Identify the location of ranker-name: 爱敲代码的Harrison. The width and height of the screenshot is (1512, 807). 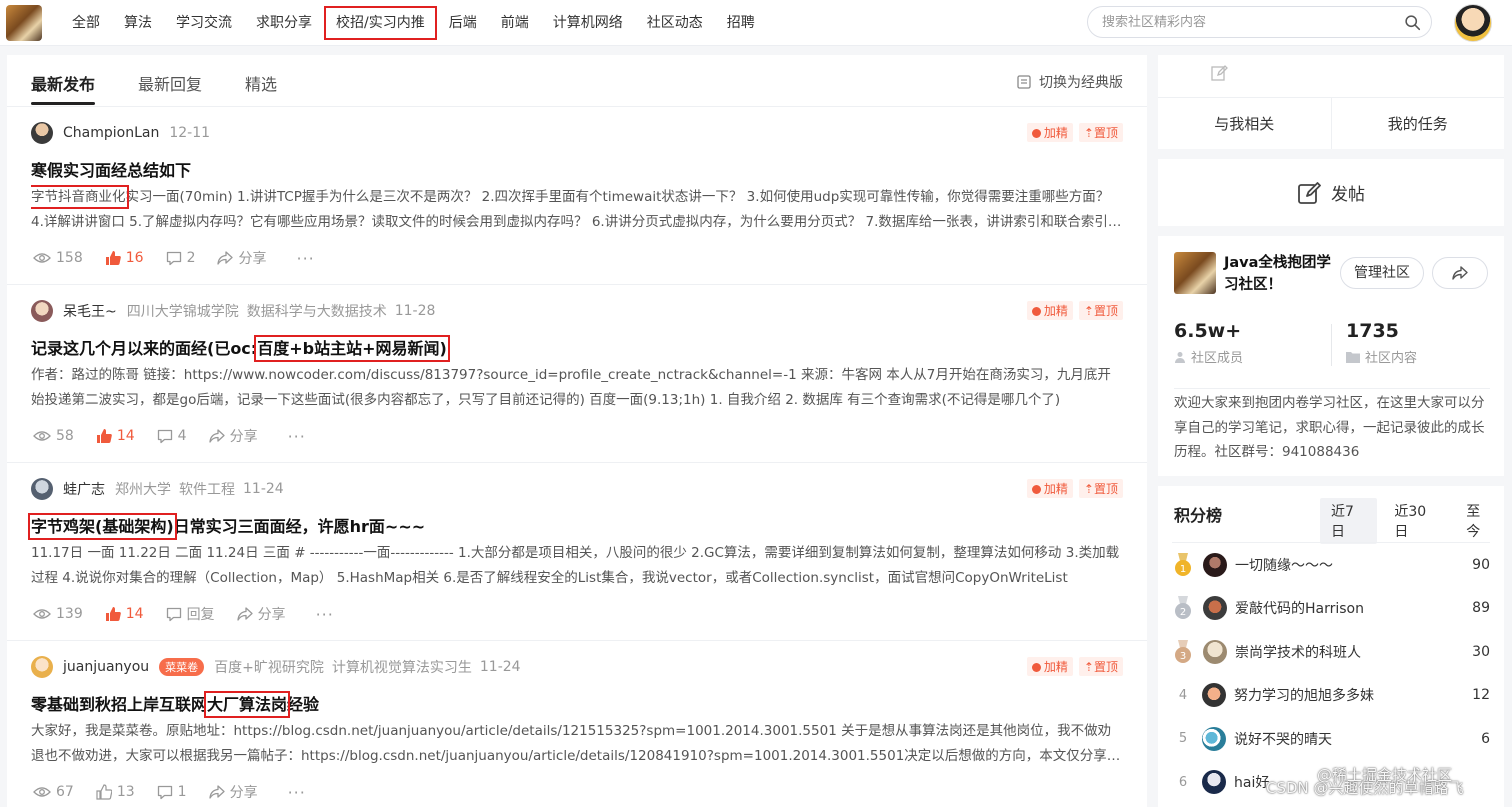
(1353, 608).